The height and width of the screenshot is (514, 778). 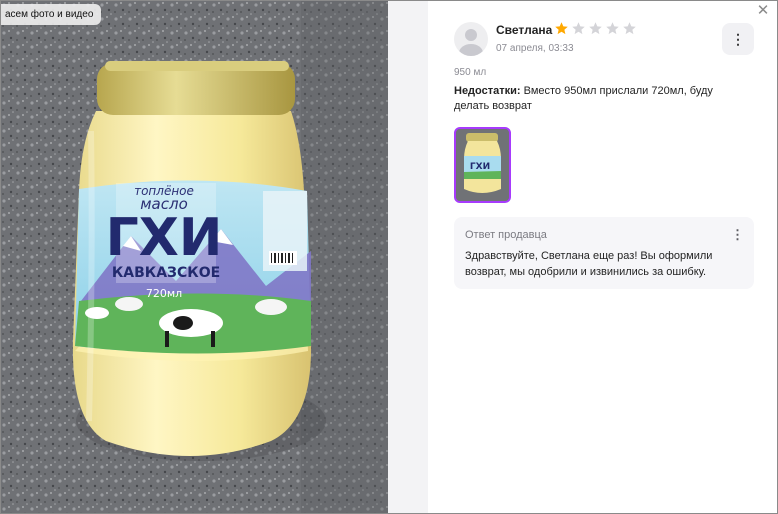 I want to click on review-date: 07 апреля, 03:33, so click(x=535, y=48).